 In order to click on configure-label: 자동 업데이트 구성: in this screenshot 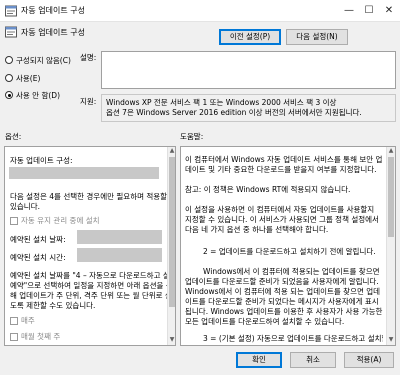, I will do `click(41, 160)`.